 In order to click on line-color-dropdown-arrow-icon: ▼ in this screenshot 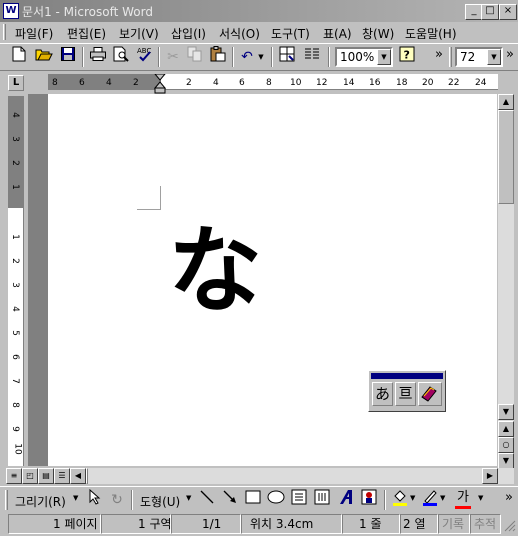, I will do `click(442, 498)`.